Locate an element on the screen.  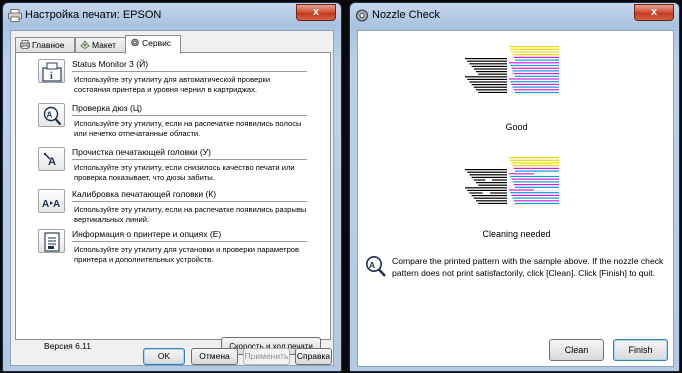
printer-info-button is located at coordinates (51, 241).